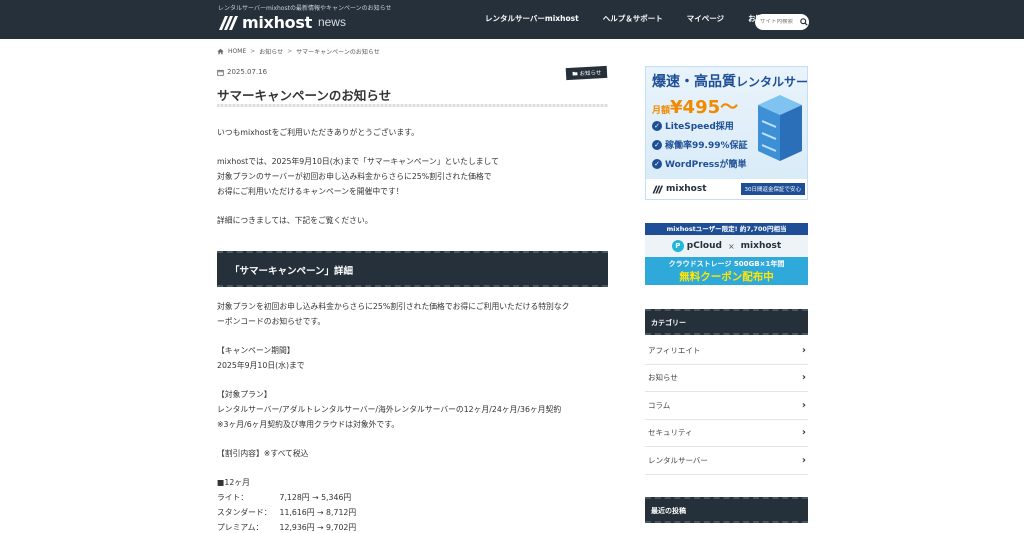 The image size is (1024, 533). What do you see at coordinates (677, 246) in the screenshot?
I see `pcloud-icon: P` at bounding box center [677, 246].